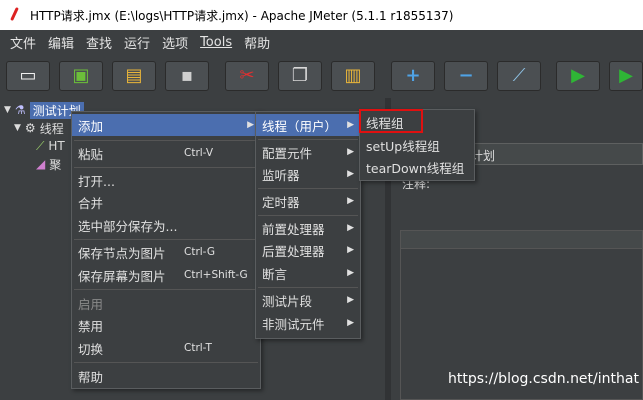 The height and width of the screenshot is (400, 643). What do you see at coordinates (15, 15) in the screenshot?
I see `jmeter-feather-icon` at bounding box center [15, 15].